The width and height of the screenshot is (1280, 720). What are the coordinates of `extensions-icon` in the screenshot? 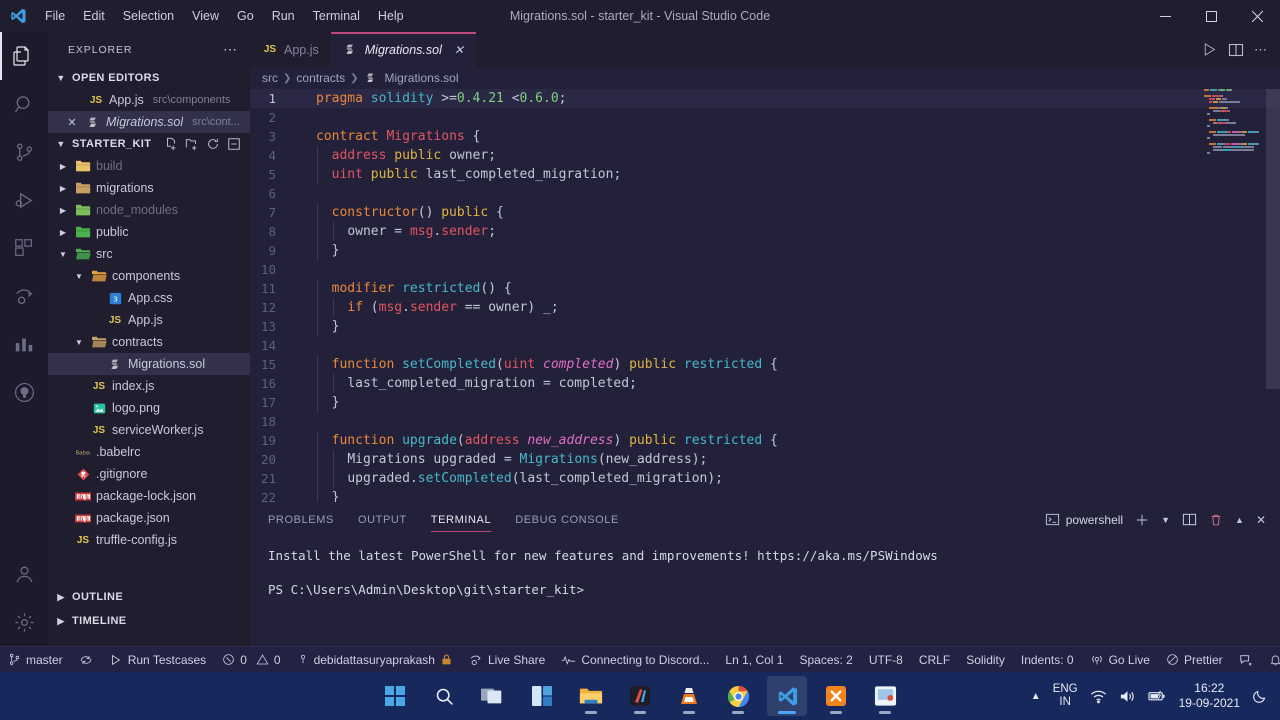 It's located at (24, 248).